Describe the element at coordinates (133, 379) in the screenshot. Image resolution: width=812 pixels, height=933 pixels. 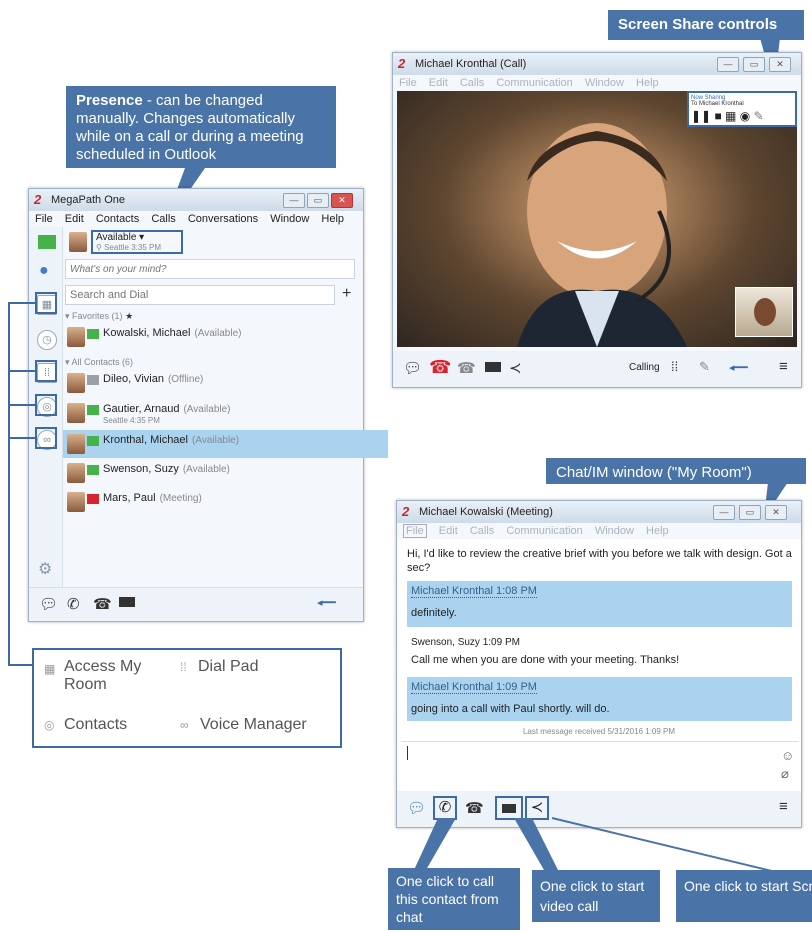
I see `contact-name: Dileo, Vivian` at that location.